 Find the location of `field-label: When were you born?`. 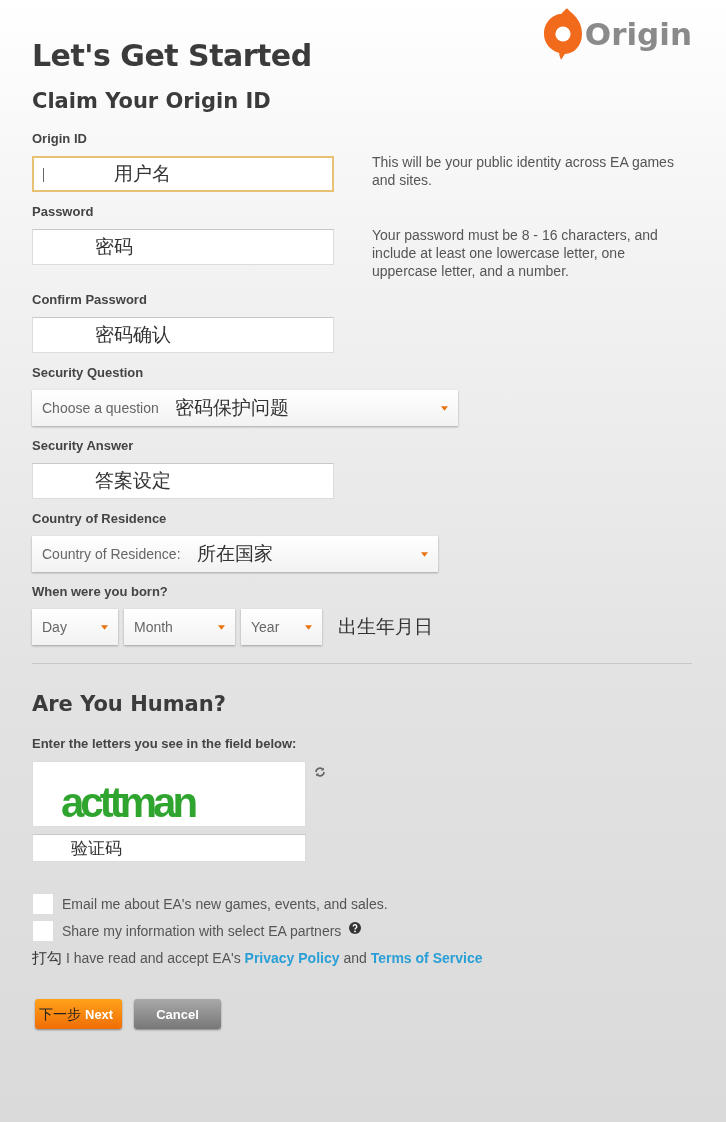

field-label: When were you born? is located at coordinates (100, 591).